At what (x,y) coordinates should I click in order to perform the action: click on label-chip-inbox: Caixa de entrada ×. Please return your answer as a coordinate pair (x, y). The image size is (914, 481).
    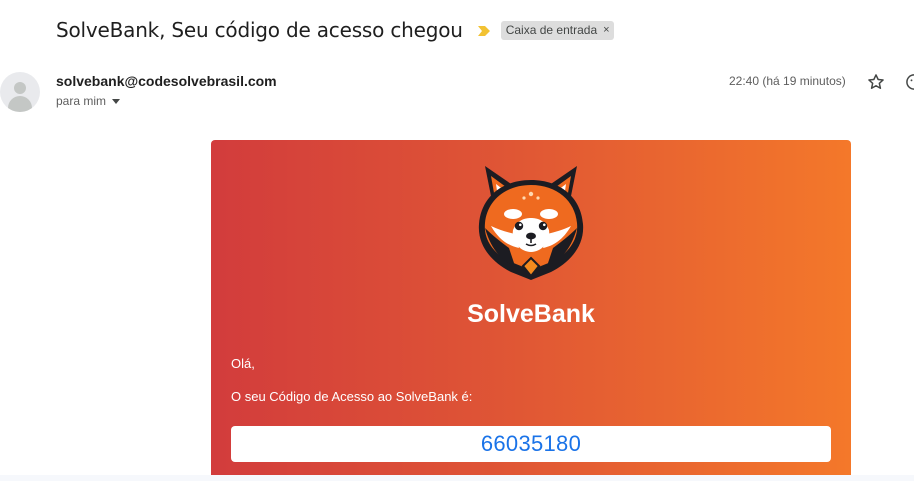
    Looking at the image, I should click on (557, 30).